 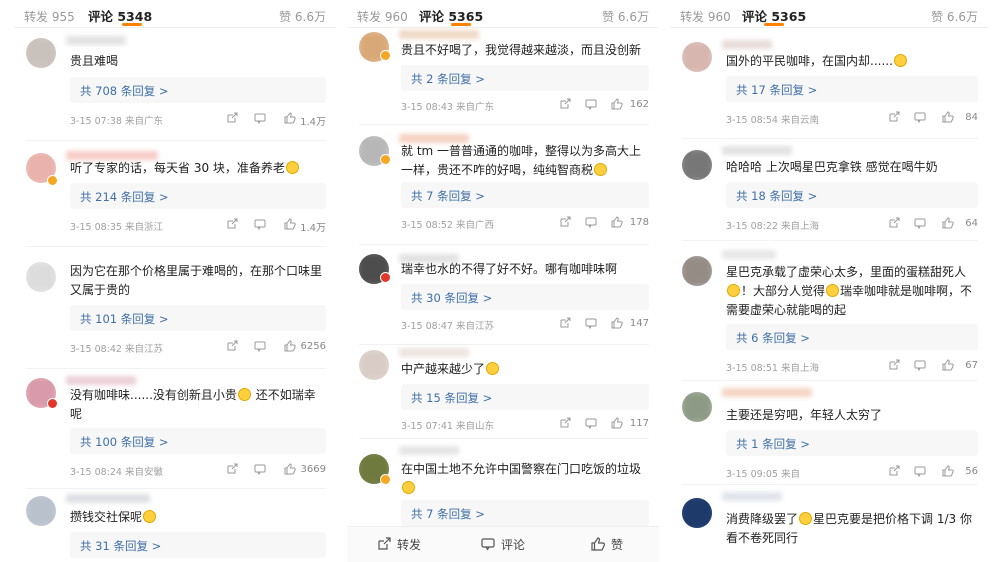 I want to click on comment-button: 评论, so click(x=513, y=544).